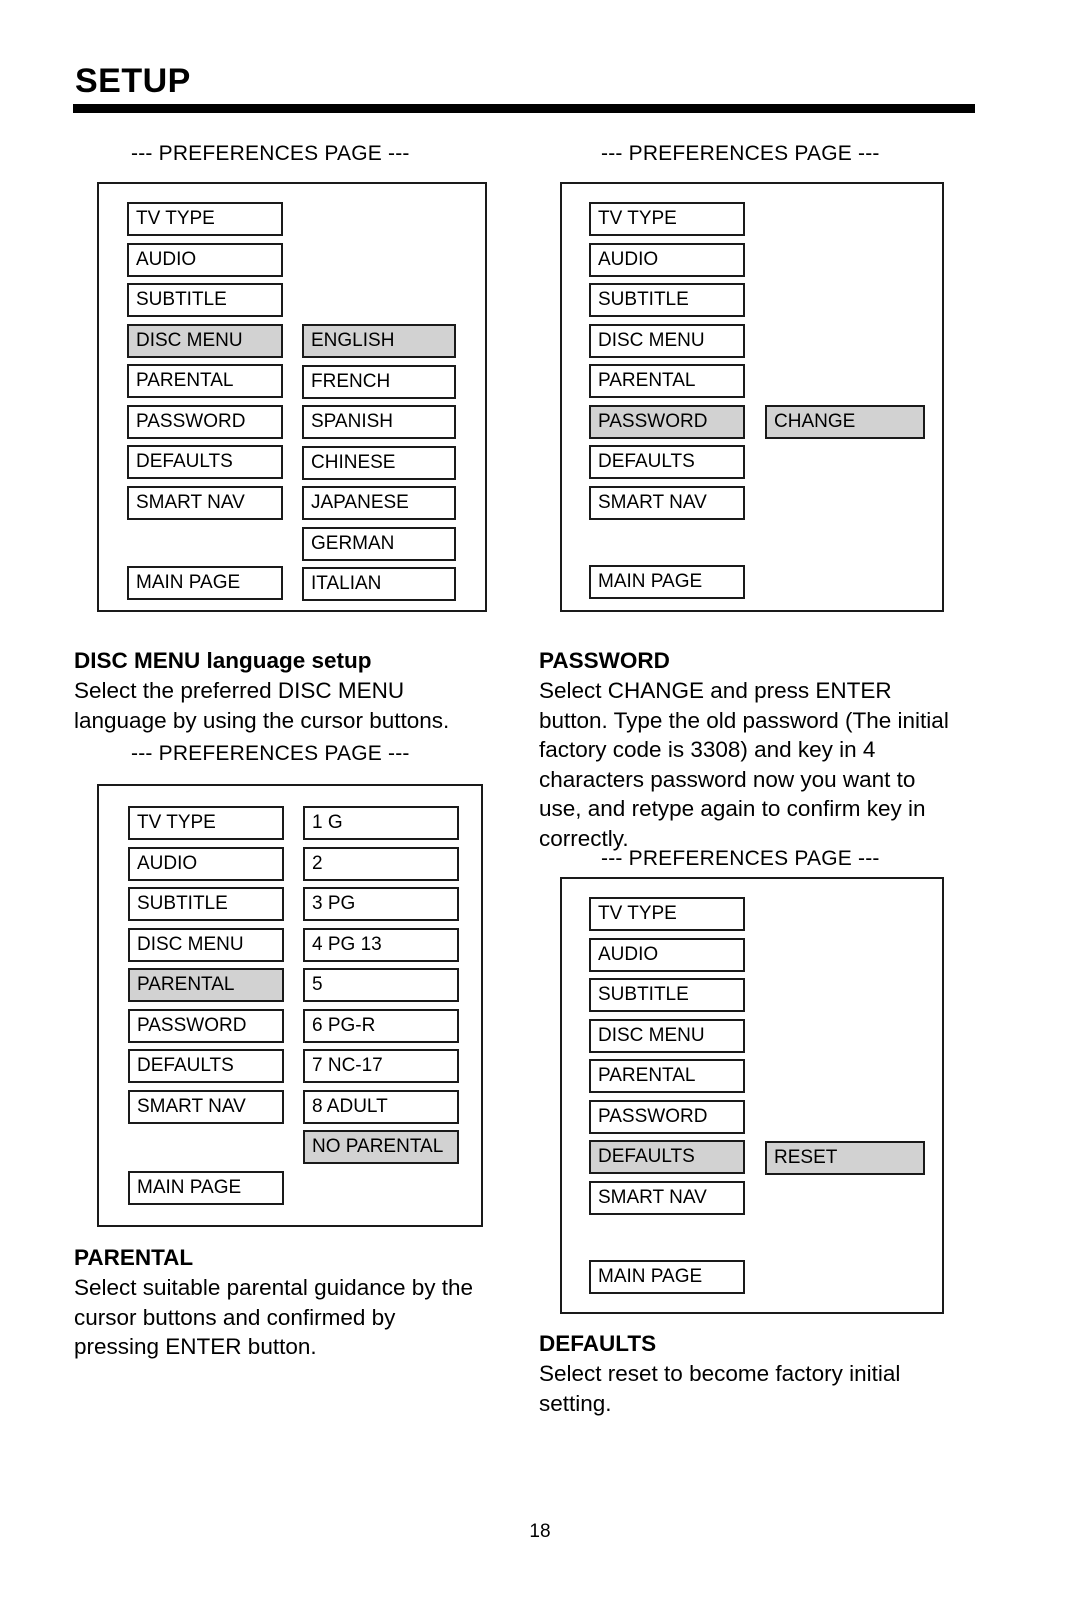  What do you see at coordinates (381, 985) in the screenshot?
I see `osd-submenu-item: 5` at bounding box center [381, 985].